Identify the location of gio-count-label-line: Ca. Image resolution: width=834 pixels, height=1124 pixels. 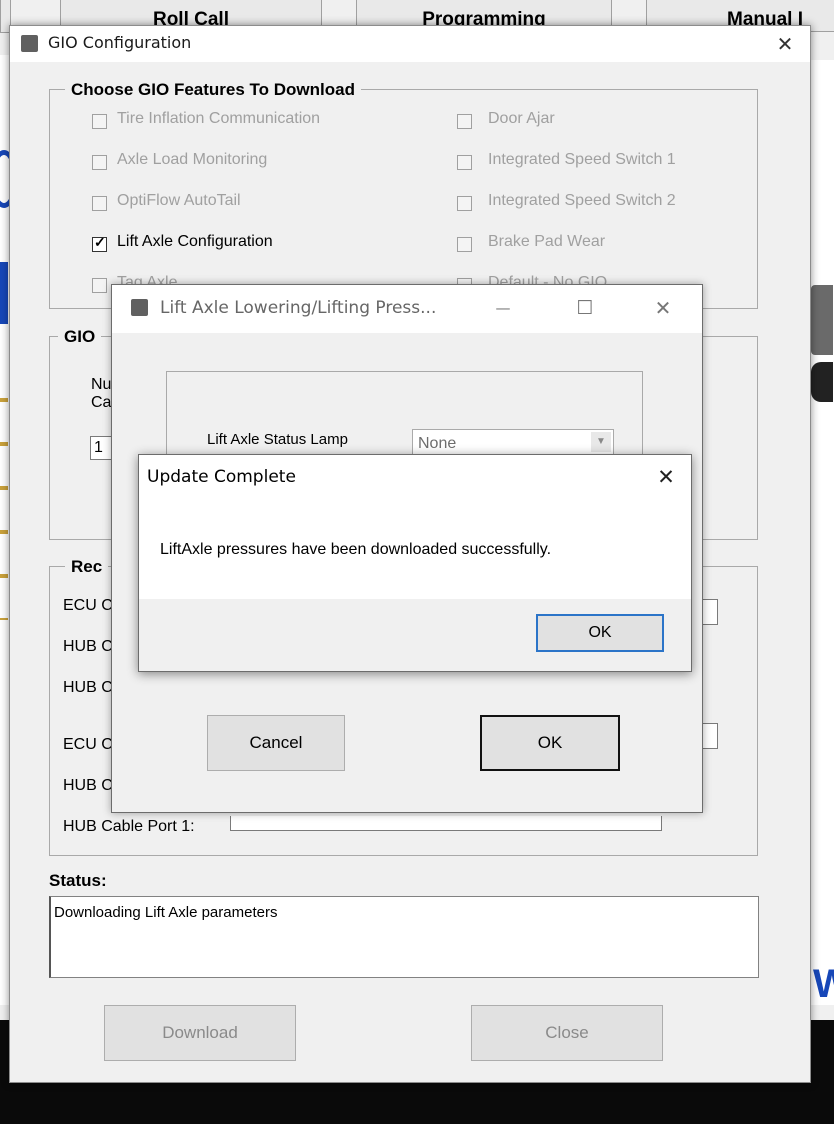
(101, 402).